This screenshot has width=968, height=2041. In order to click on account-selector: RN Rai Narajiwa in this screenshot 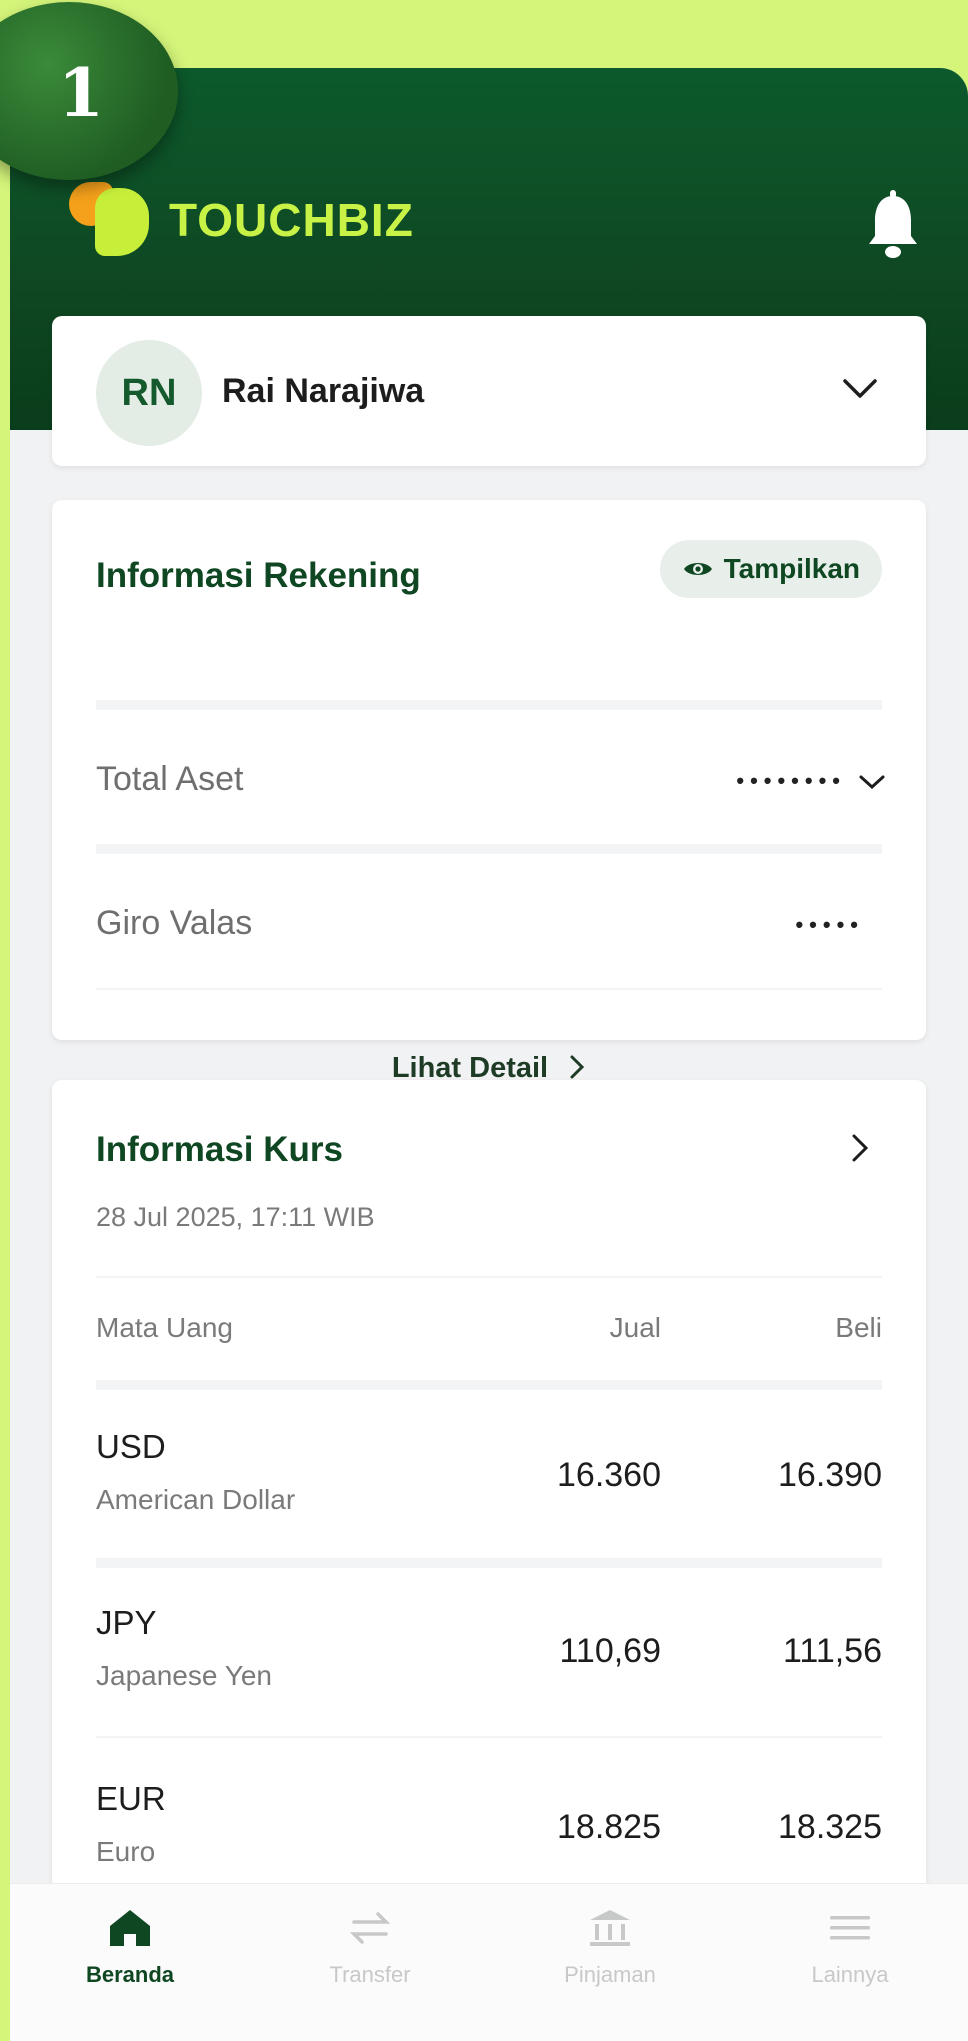, I will do `click(489, 391)`.